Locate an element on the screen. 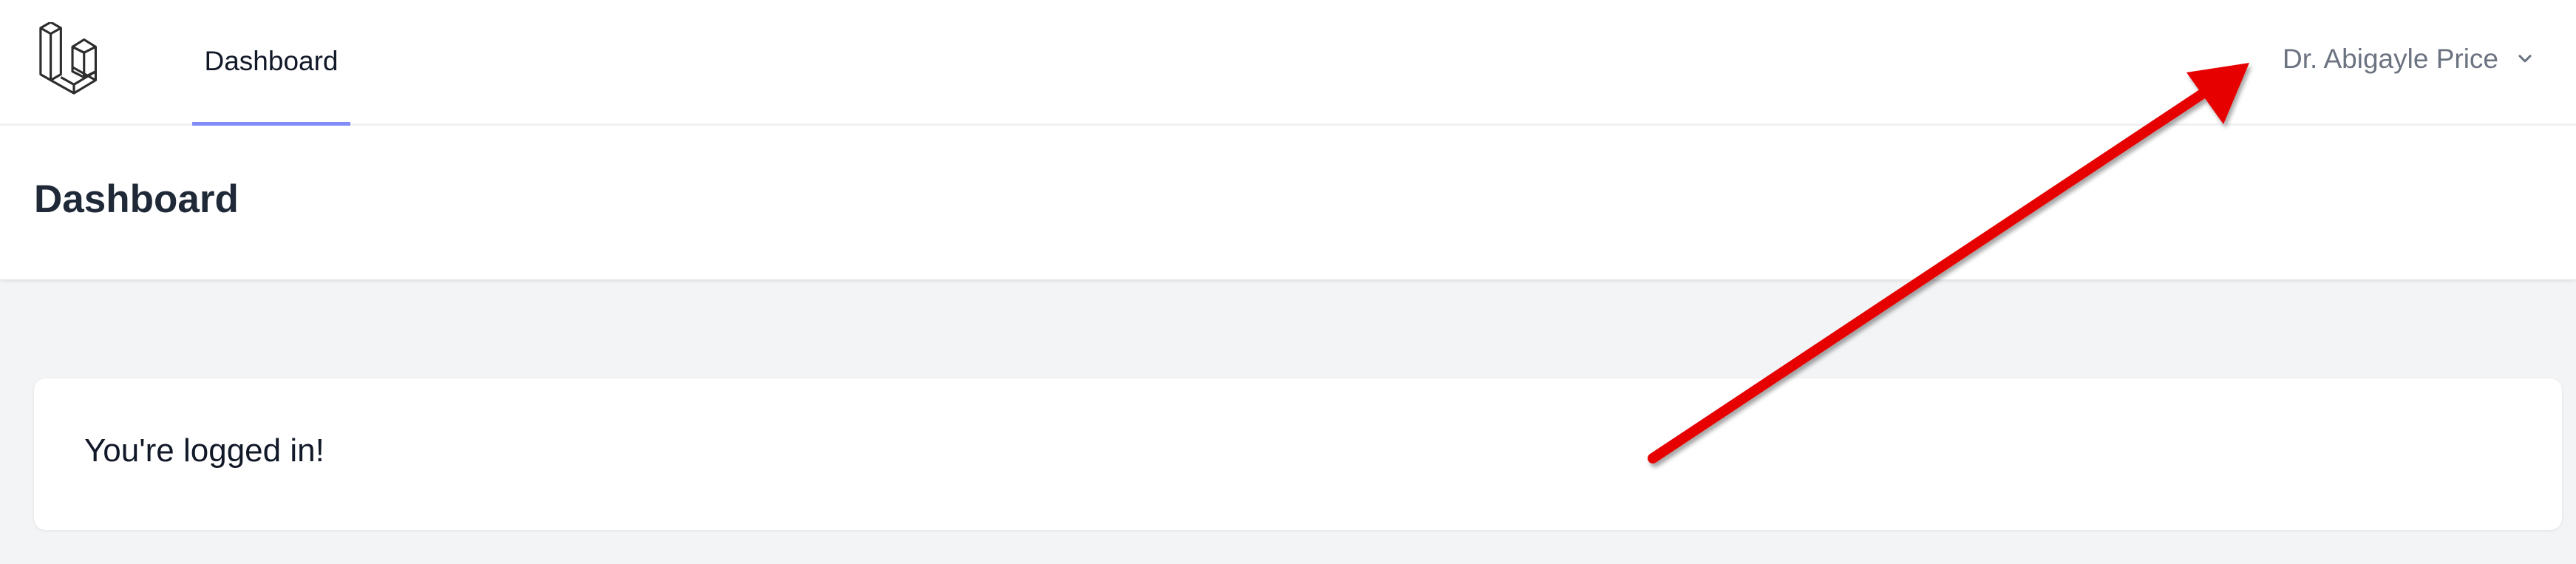 The width and height of the screenshot is (2576, 564). nav-link-dashboard: Dashboard is located at coordinates (271, 63).